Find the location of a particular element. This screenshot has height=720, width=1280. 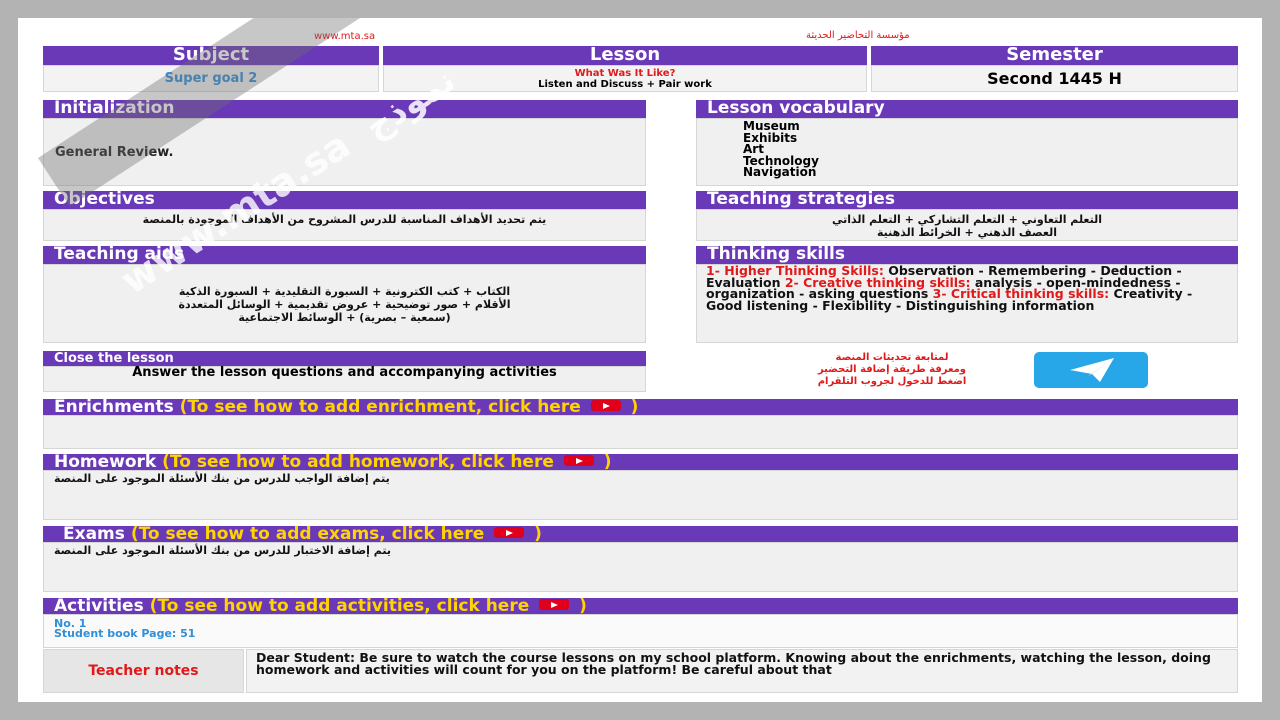

telegram-icon is located at coordinates (1091, 370).